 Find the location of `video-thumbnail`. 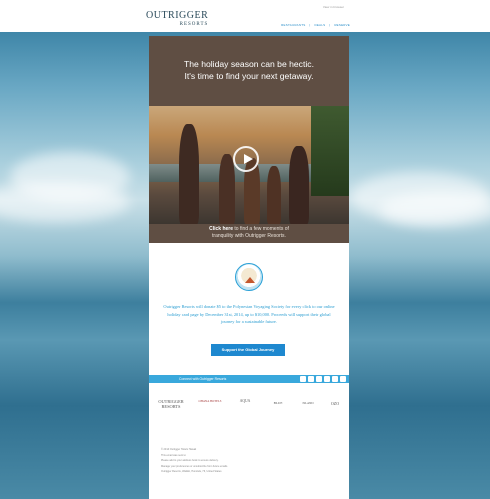

video-thumbnail is located at coordinates (249, 165).